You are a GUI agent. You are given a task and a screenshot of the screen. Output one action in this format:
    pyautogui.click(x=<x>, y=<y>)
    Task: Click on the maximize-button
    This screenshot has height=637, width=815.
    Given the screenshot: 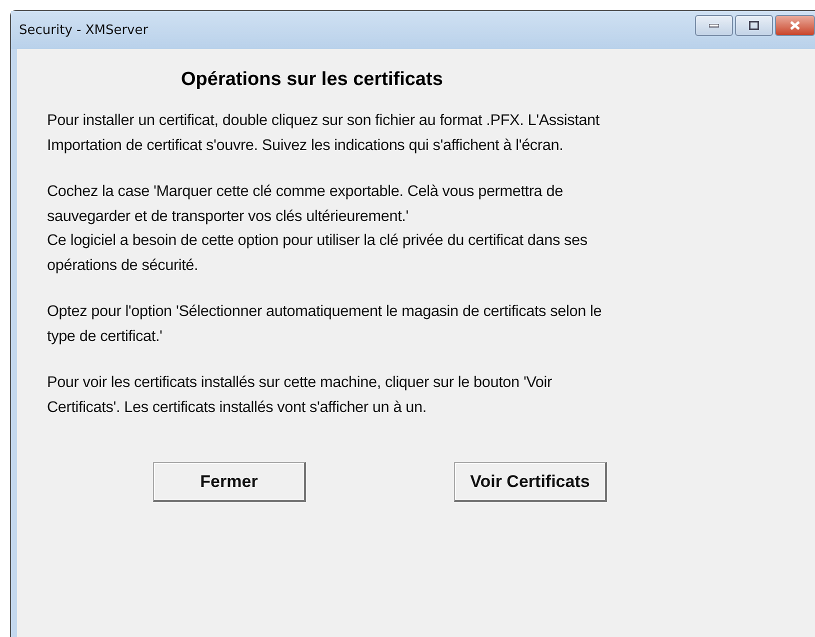 What is the action you would take?
    pyautogui.click(x=754, y=25)
    